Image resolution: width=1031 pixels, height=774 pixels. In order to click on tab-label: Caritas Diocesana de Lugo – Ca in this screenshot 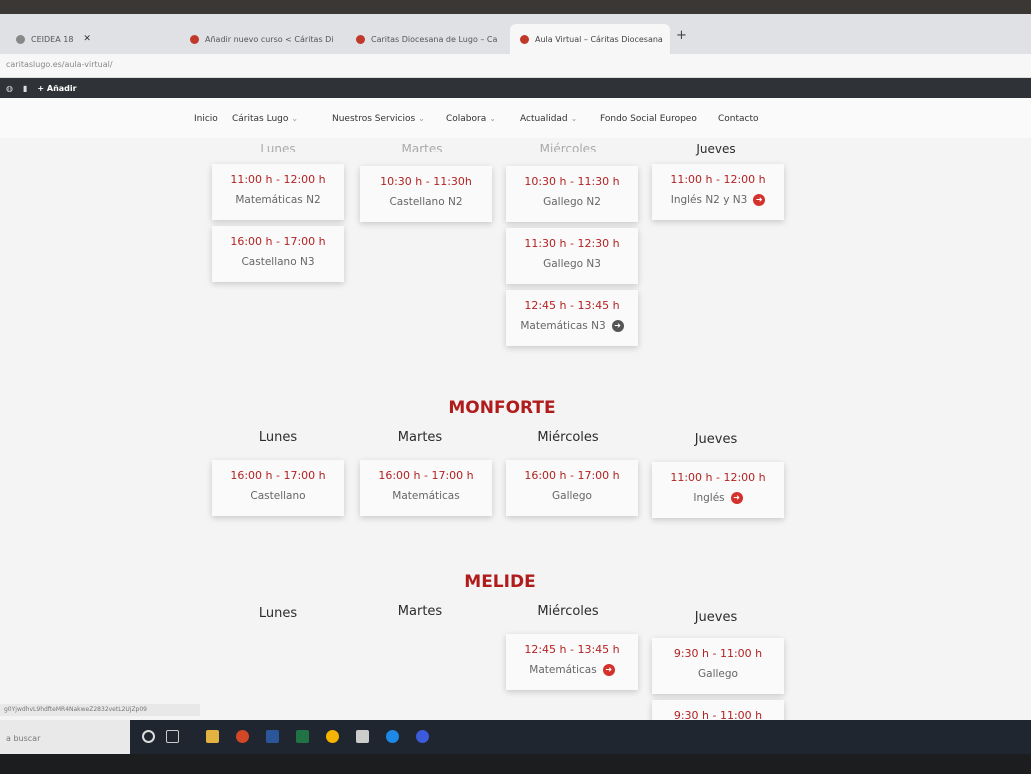, I will do `click(434, 39)`.